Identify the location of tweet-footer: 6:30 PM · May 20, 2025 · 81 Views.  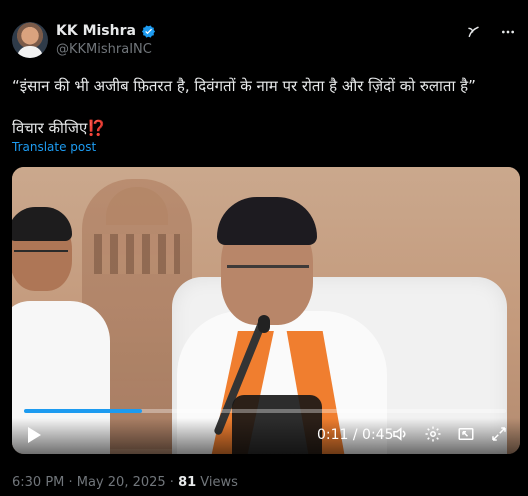
(125, 482).